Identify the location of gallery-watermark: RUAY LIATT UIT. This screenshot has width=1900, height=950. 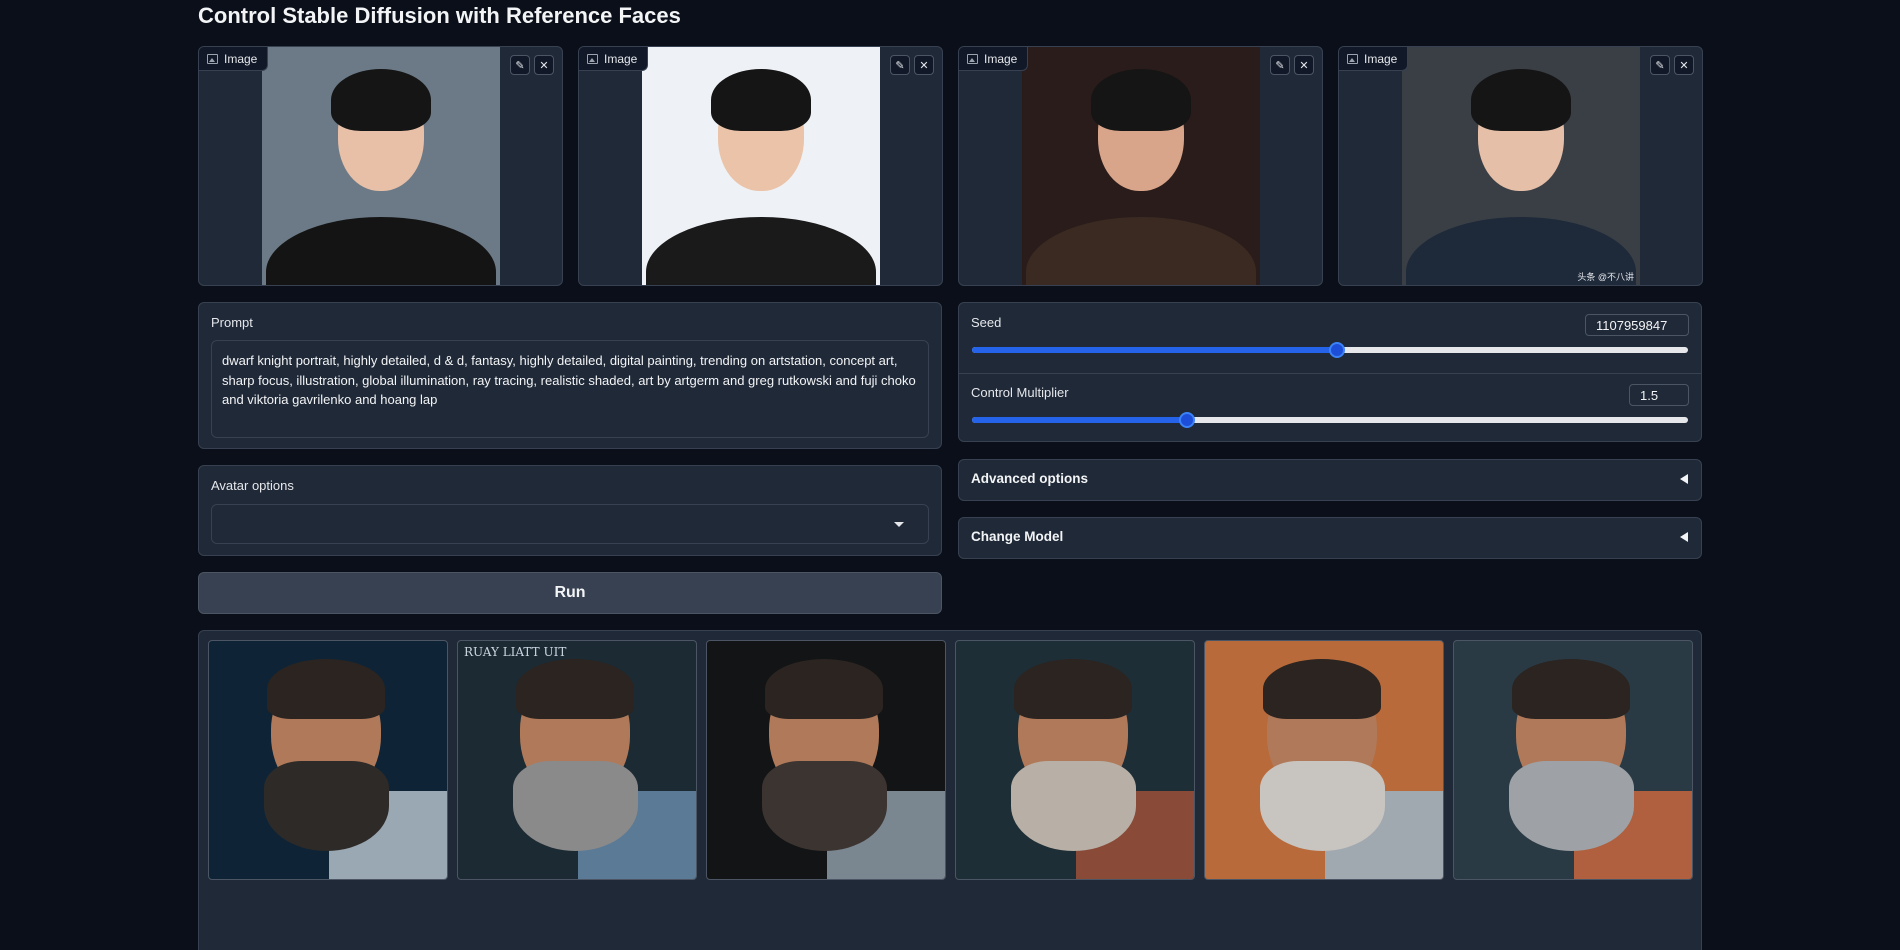
(515, 652).